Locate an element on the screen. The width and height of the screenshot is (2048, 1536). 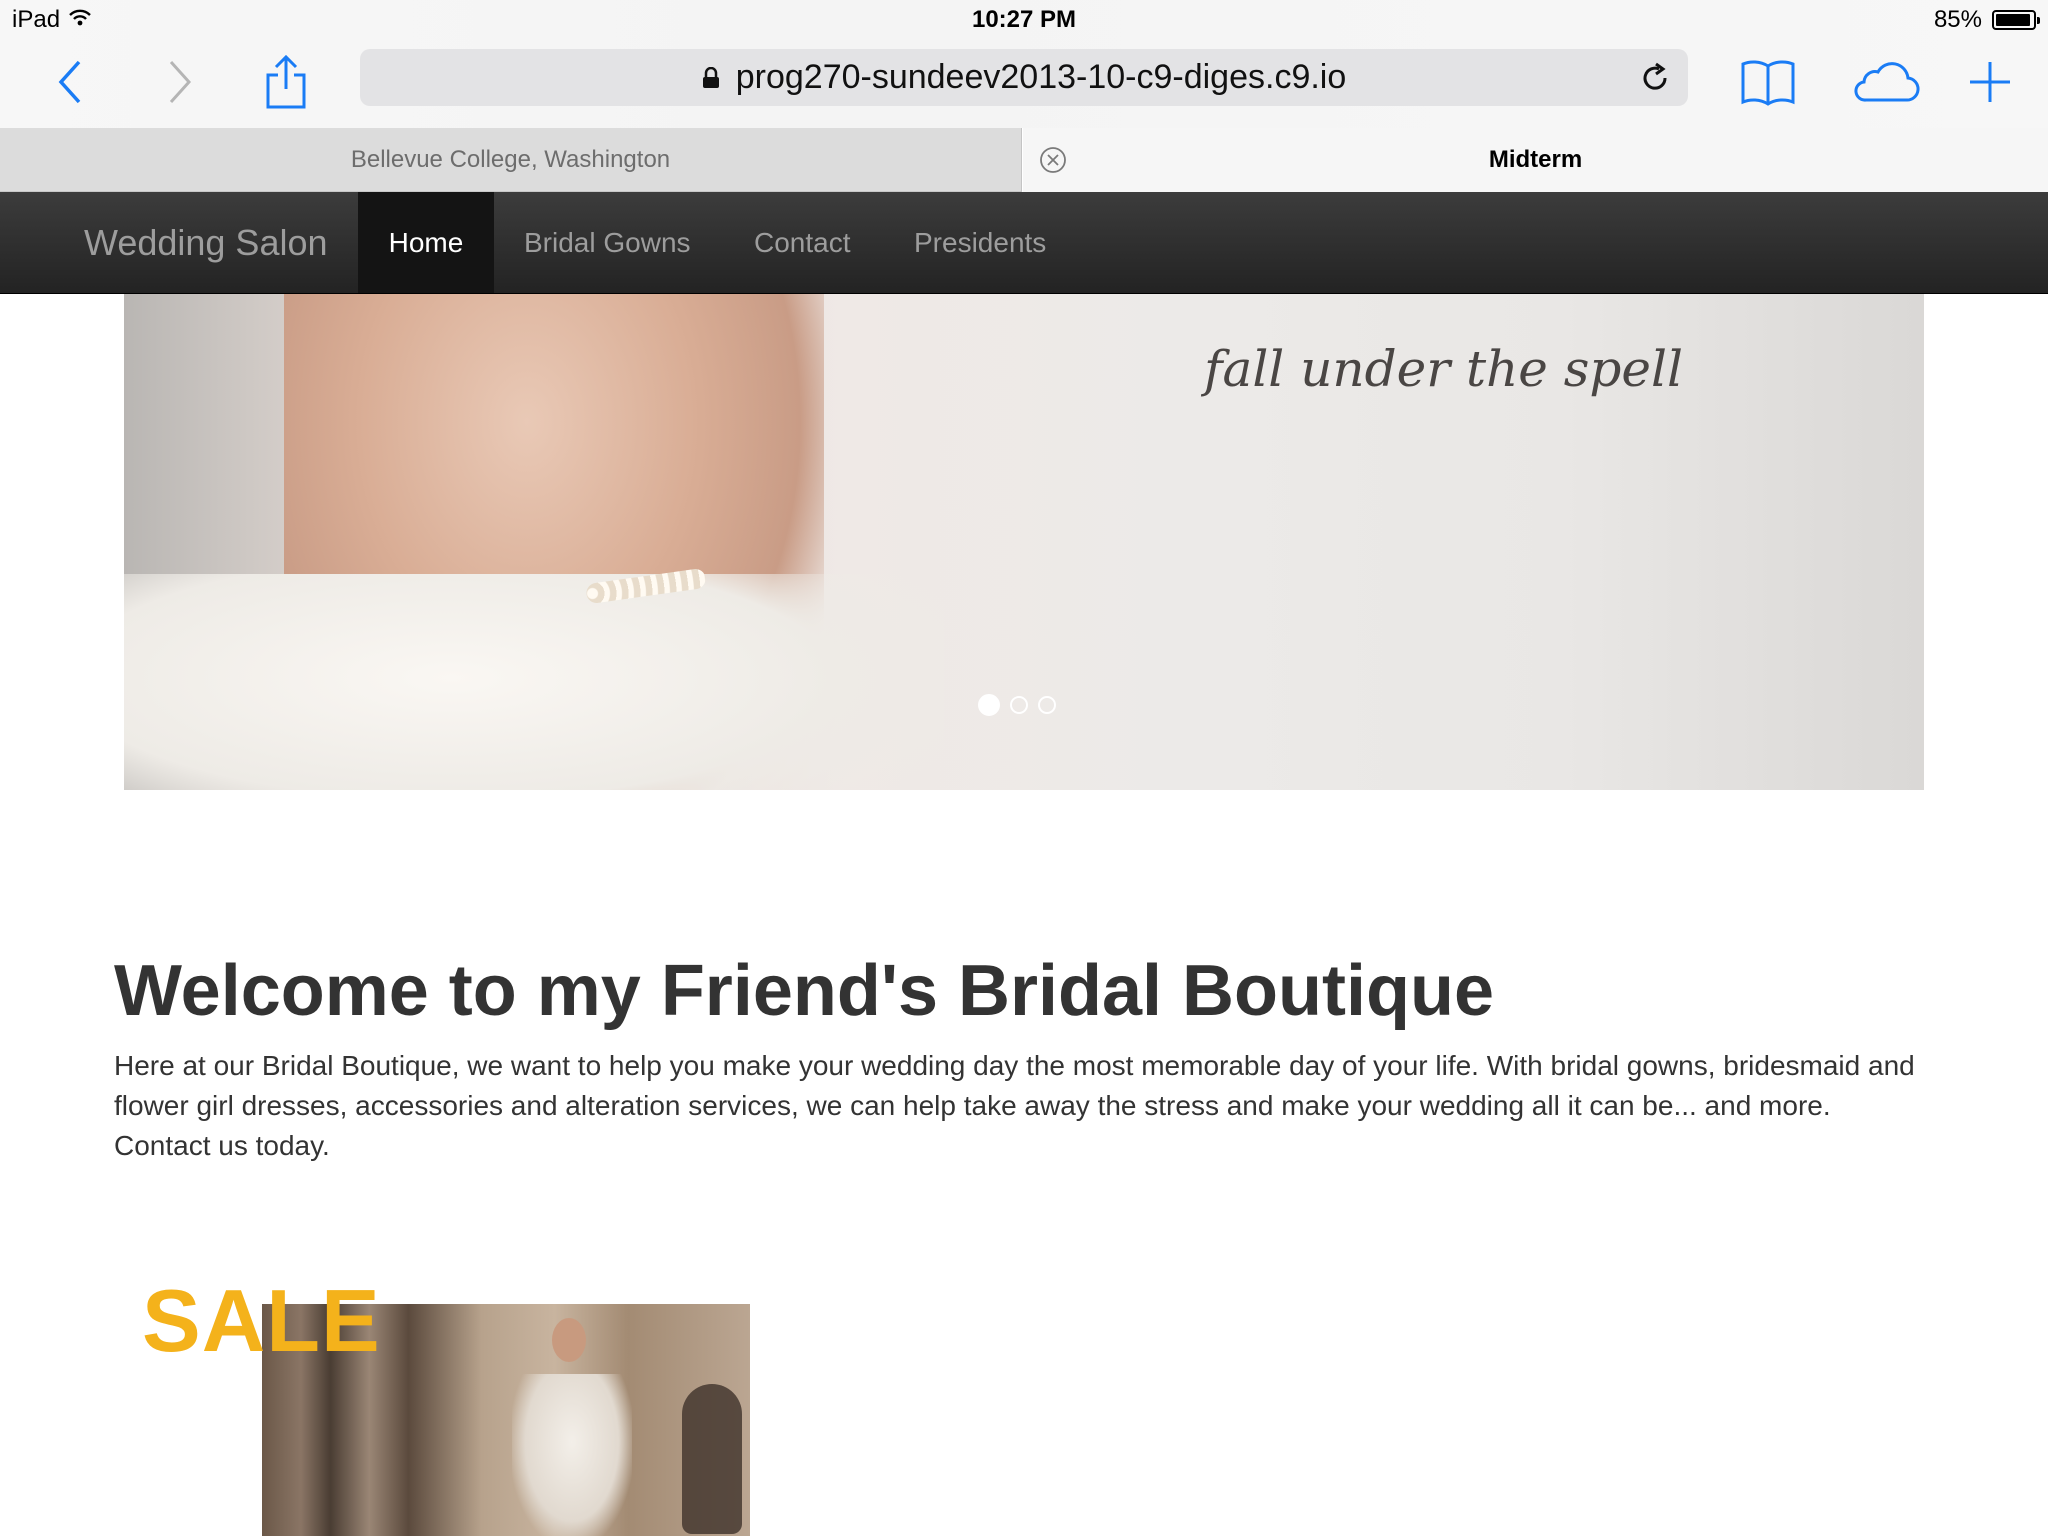
page-title: Welcome to my Friend's Bridal Boutique is located at coordinates (804, 991).